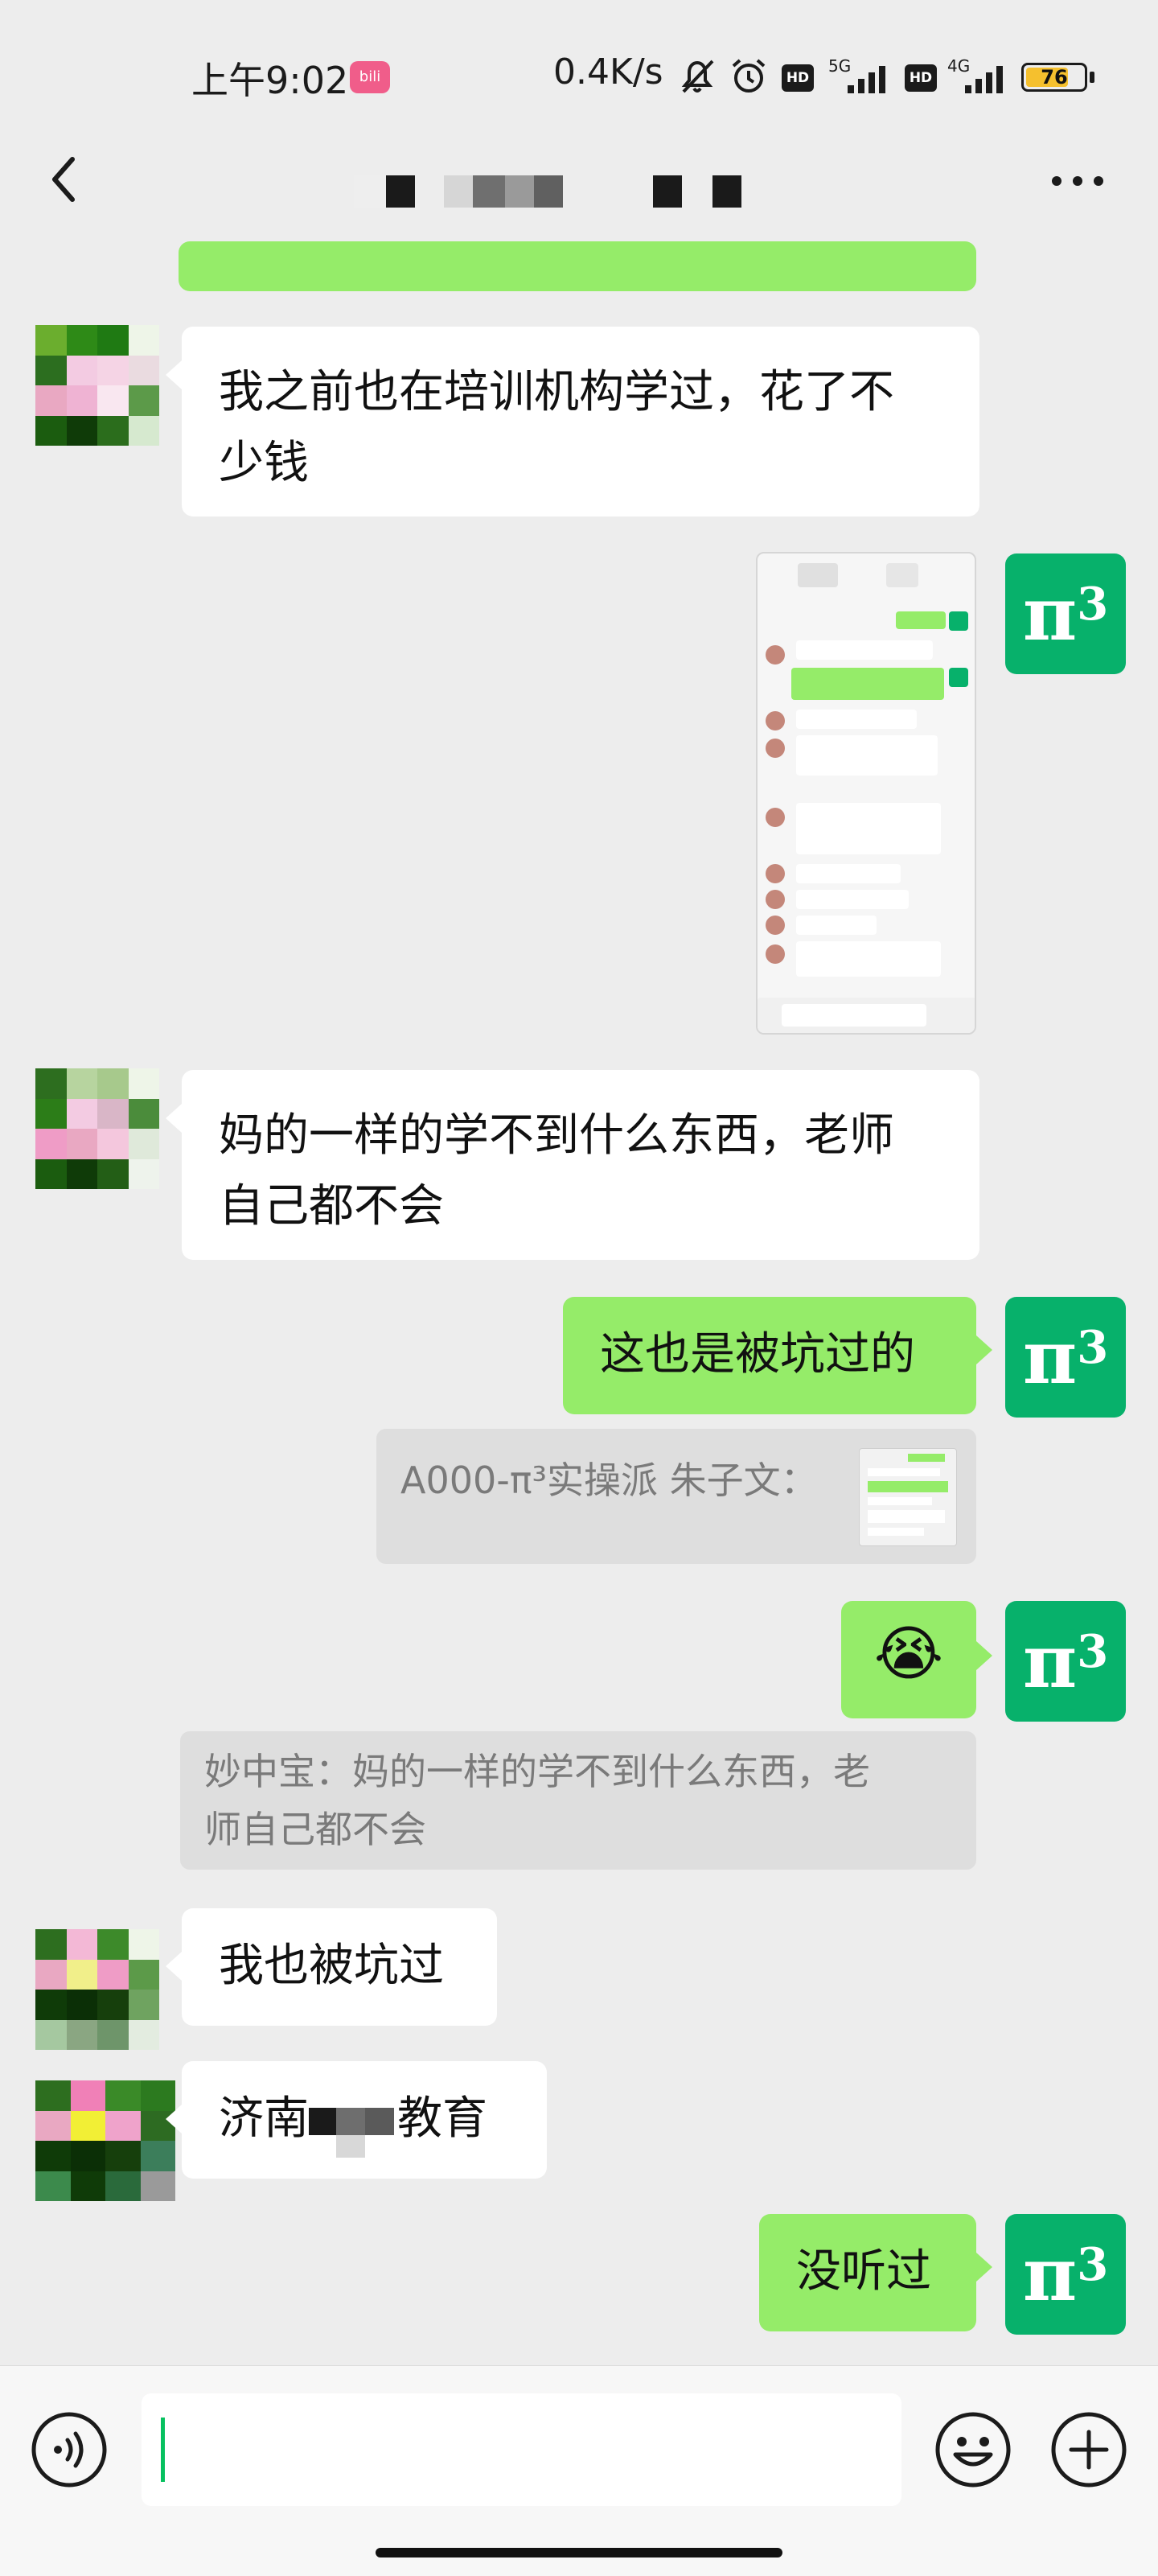 This screenshot has width=1158, height=2576. Describe the element at coordinates (1077, 181) in the screenshot. I see `more-dots-icon` at that location.